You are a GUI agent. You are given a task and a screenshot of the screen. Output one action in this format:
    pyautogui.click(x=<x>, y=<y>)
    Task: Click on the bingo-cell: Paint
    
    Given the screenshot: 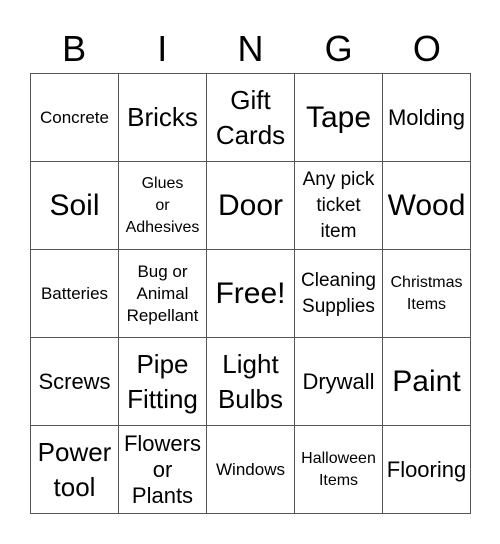 What is the action you would take?
    pyautogui.click(x=427, y=382)
    